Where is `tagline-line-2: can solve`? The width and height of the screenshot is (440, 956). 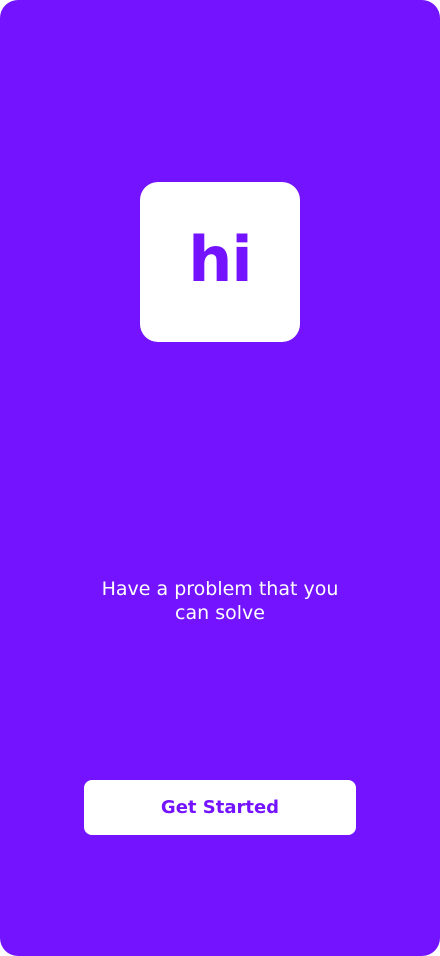
tagline-line-2: can solve is located at coordinates (220, 613).